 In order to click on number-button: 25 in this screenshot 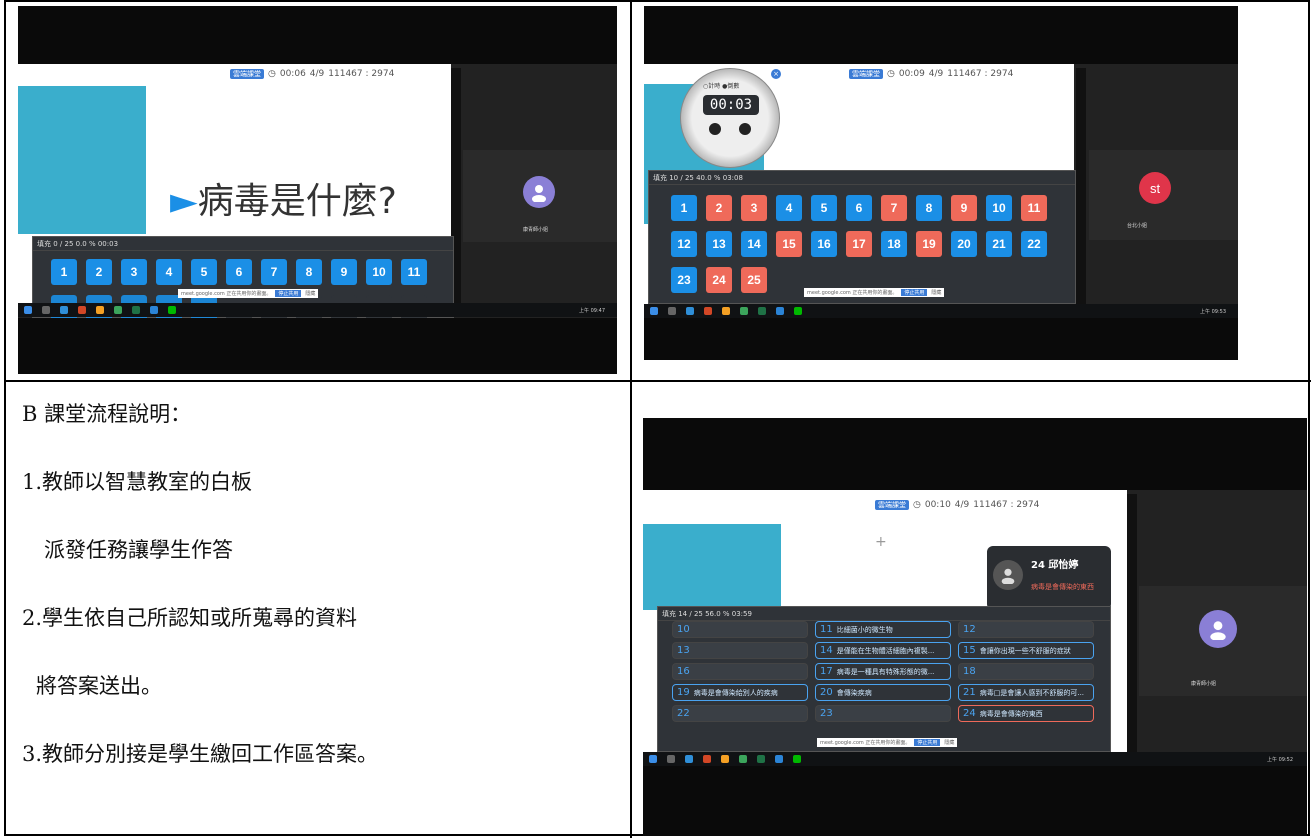, I will do `click(754, 280)`.